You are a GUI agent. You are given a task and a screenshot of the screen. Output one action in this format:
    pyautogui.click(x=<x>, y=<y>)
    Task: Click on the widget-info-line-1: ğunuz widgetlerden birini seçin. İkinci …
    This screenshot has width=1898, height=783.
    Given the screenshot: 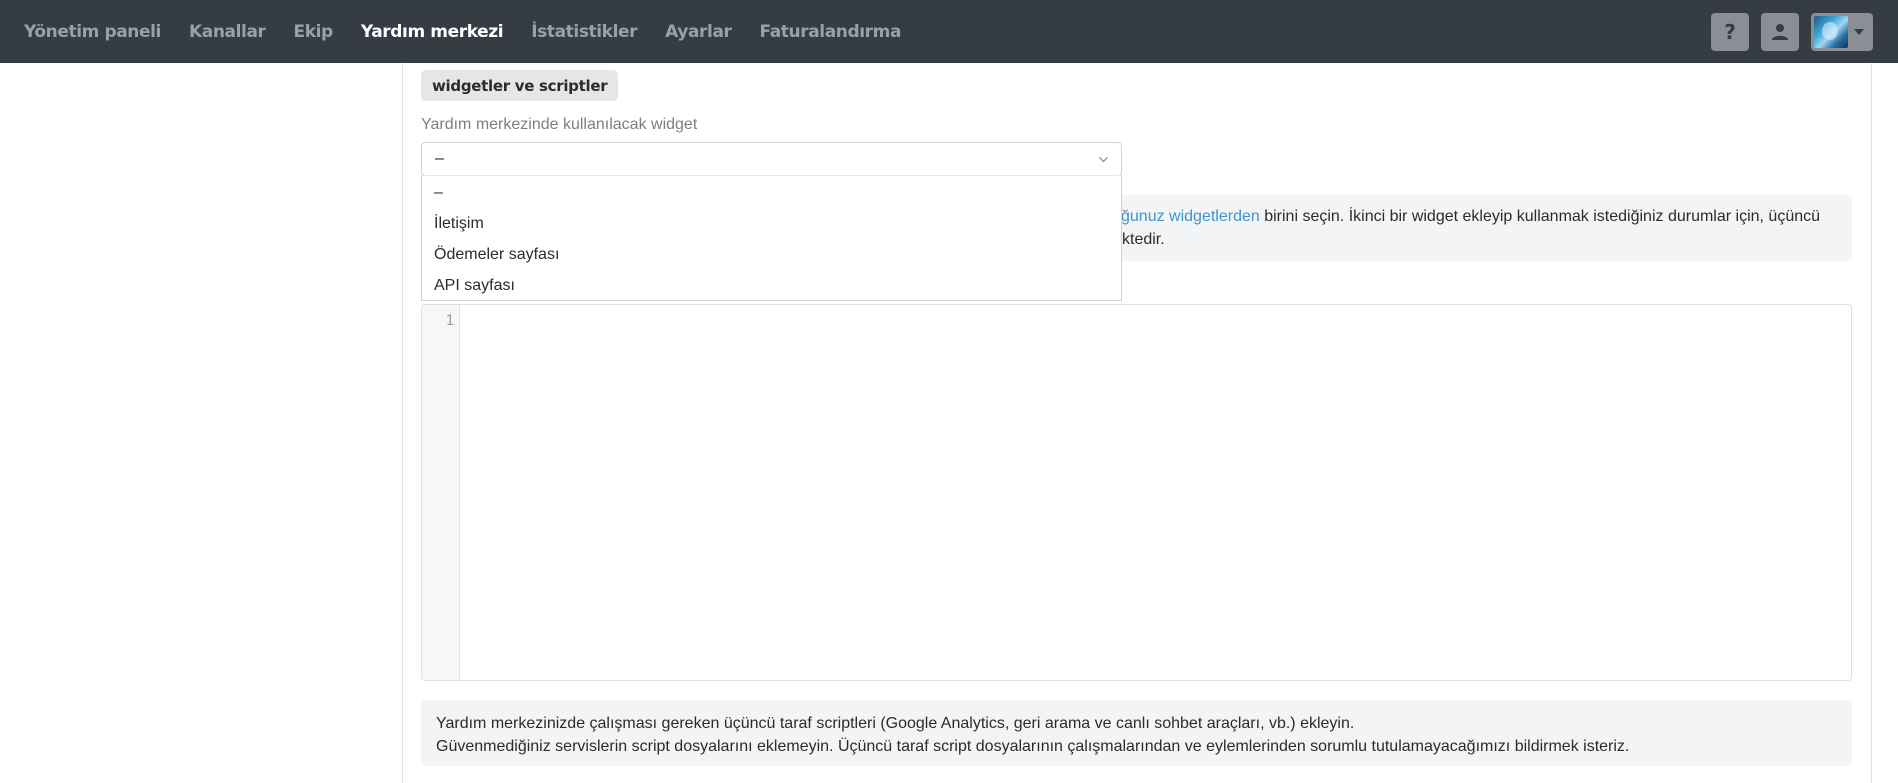 What is the action you would take?
    pyautogui.click(x=1470, y=217)
    